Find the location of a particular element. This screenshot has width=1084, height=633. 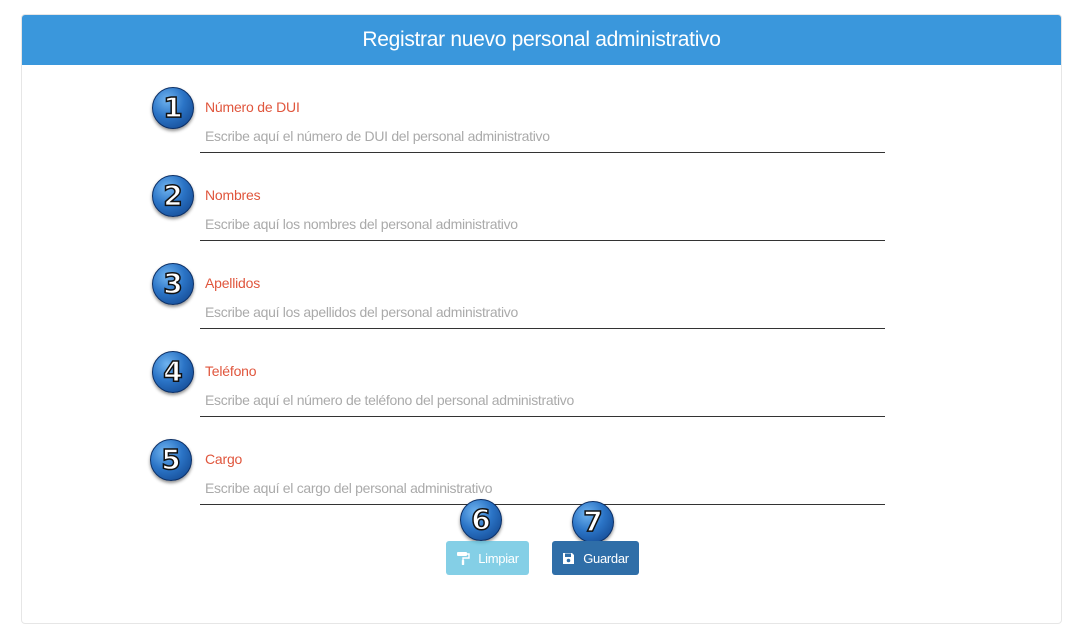

save-button: Guardar is located at coordinates (595, 558).